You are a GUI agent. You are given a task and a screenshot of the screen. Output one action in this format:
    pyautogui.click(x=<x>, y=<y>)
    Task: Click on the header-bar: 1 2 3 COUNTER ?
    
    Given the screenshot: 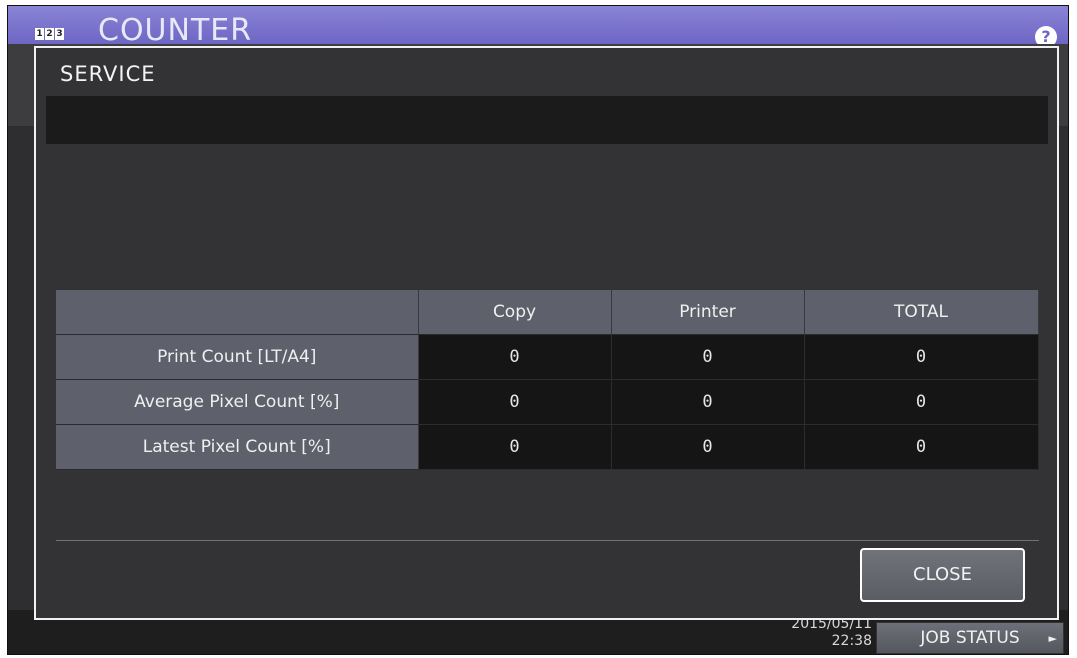 What is the action you would take?
    pyautogui.click(x=538, y=27)
    